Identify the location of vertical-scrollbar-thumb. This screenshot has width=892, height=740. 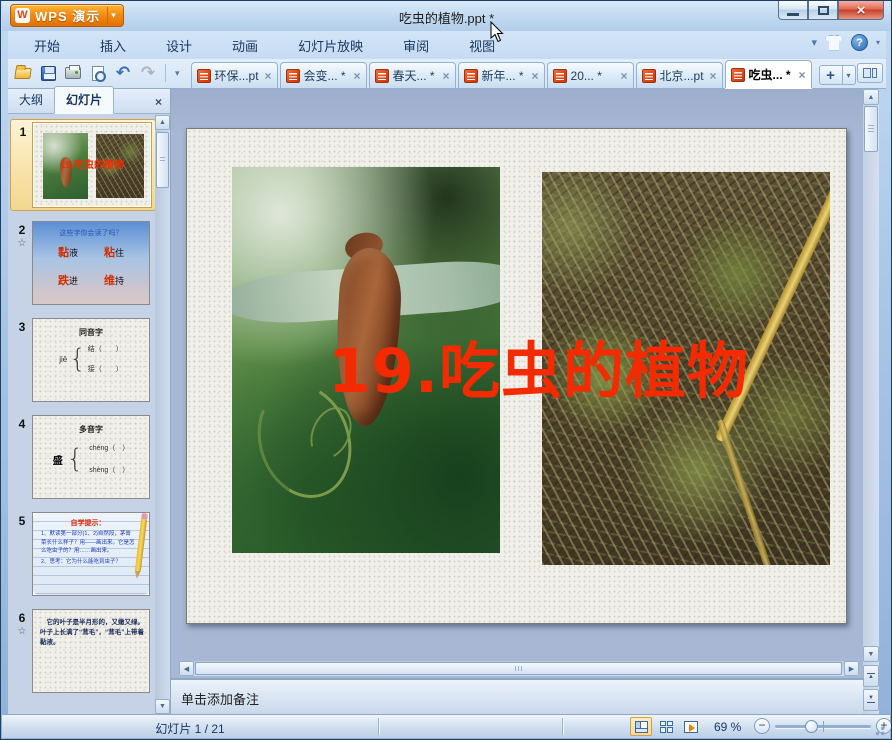
(871, 129).